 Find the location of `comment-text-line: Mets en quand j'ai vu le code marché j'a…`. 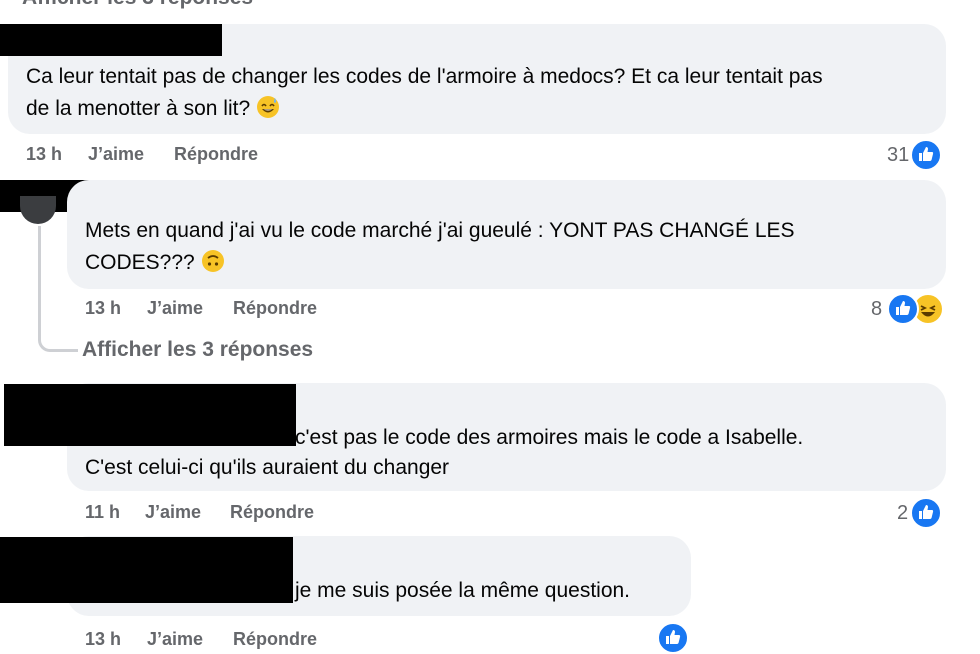

comment-text-line: Mets en quand j'ai vu le code marché j'a… is located at coordinates (440, 230).